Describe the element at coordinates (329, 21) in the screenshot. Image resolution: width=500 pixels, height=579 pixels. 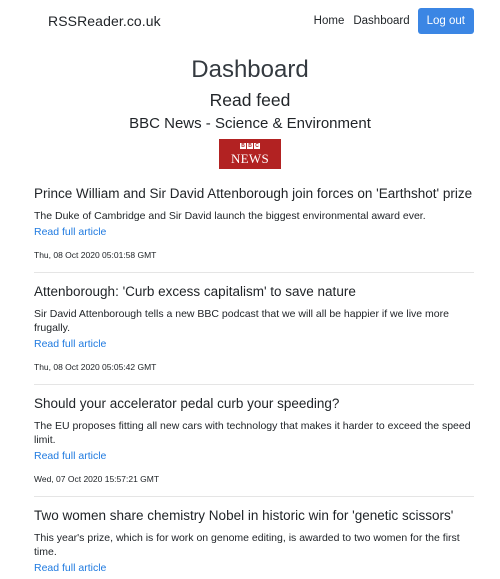
I see `nav-link-home: Home` at that location.